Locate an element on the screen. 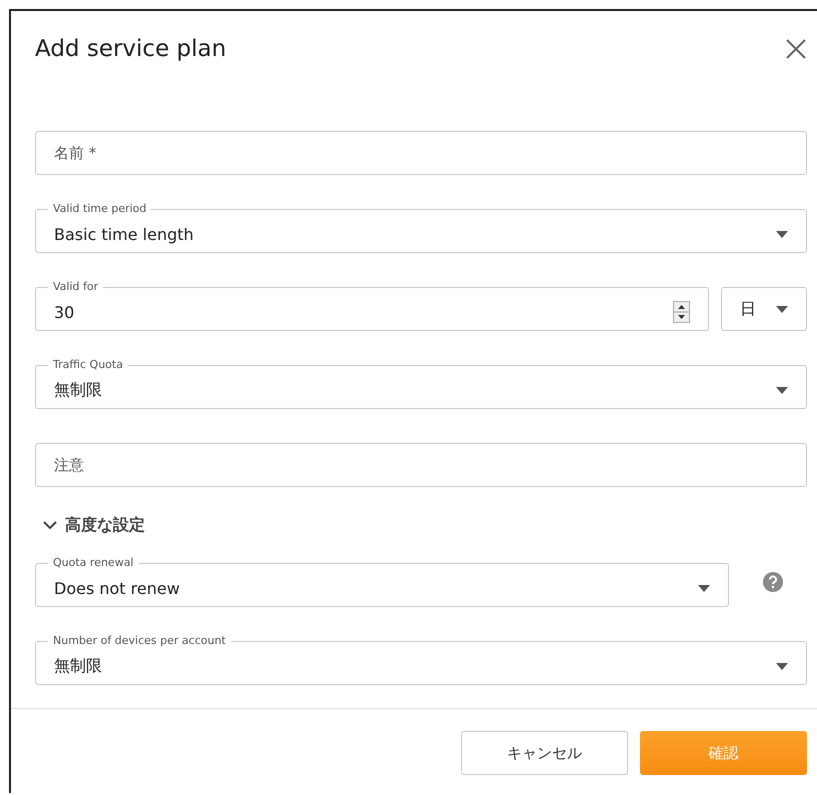 The width and height of the screenshot is (817, 795). unit-dropdown: 日 is located at coordinates (764, 309).